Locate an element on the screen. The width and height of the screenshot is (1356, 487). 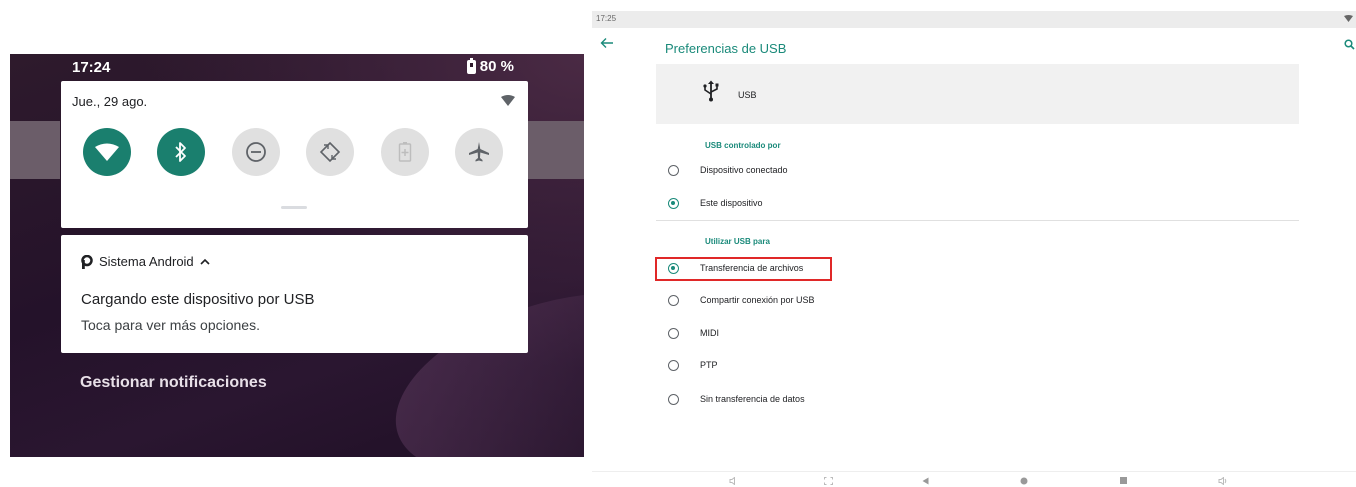
volume-down-icon is located at coordinates (733, 481).